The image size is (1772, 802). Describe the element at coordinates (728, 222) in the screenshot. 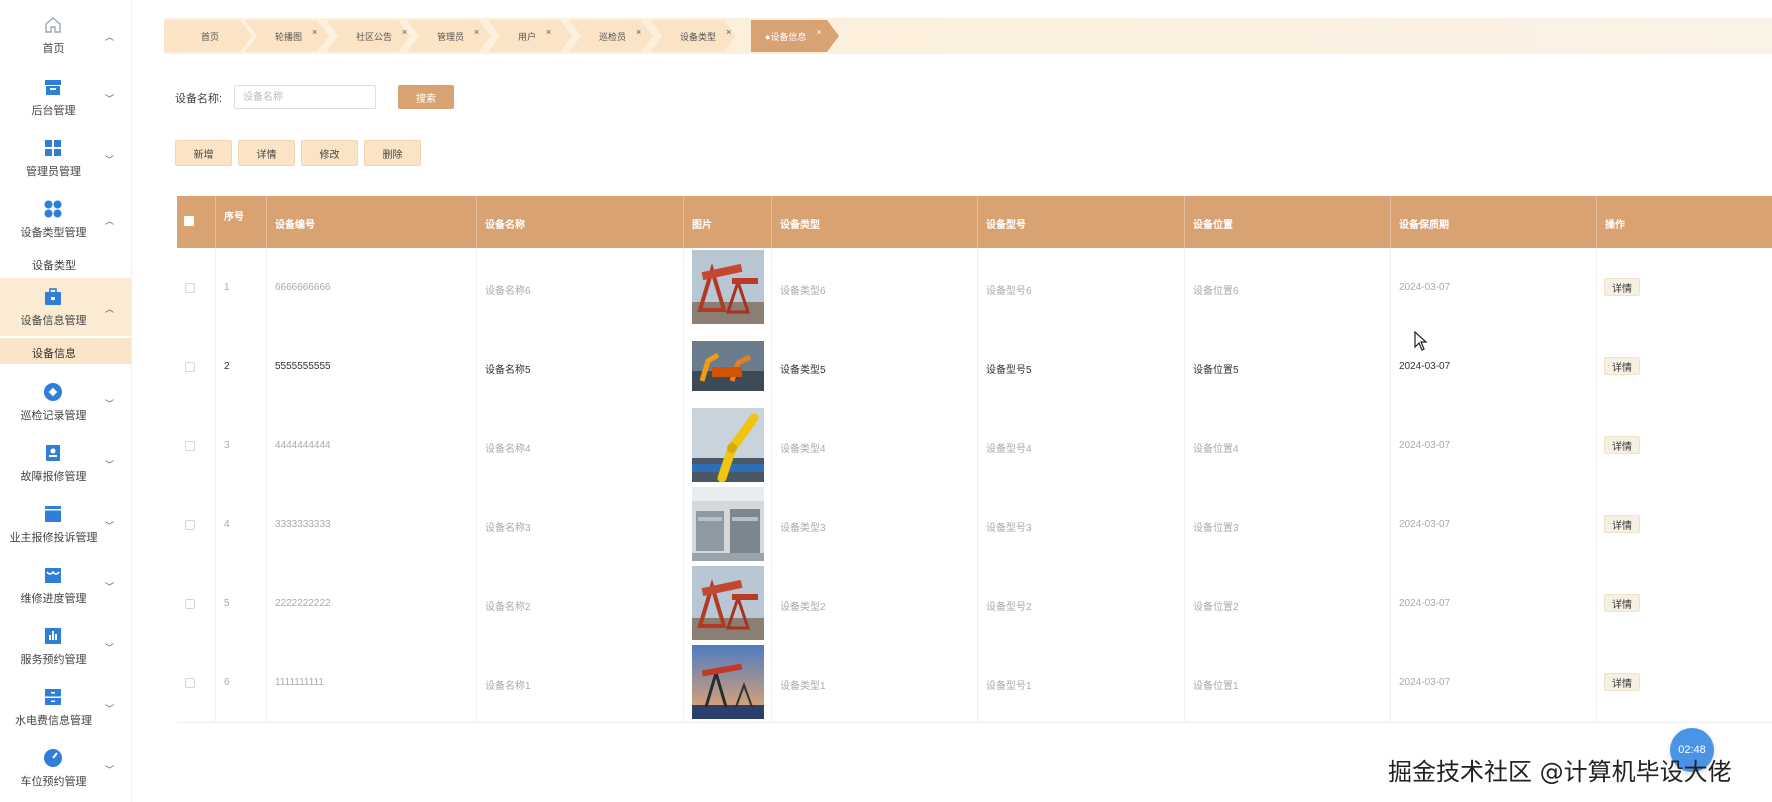

I see `th-image: 图片` at that location.